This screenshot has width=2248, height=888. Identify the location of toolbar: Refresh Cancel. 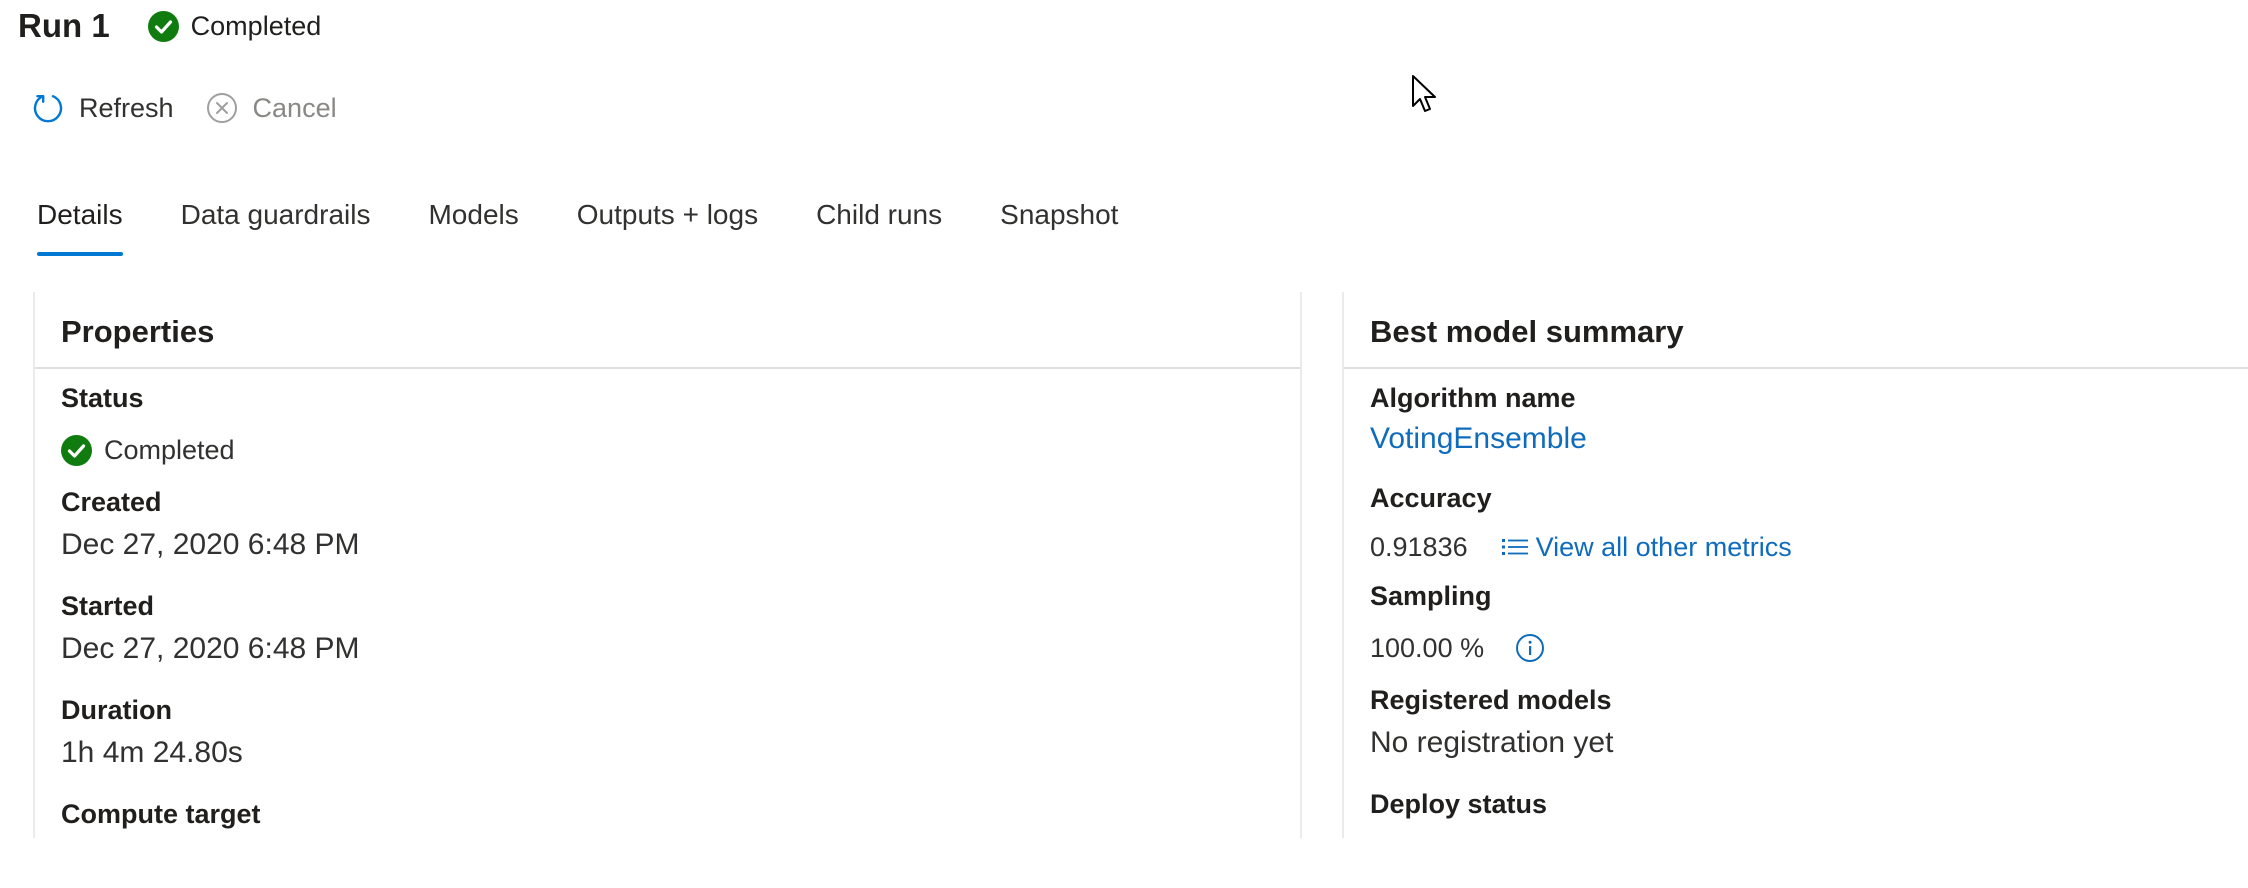
(198, 108).